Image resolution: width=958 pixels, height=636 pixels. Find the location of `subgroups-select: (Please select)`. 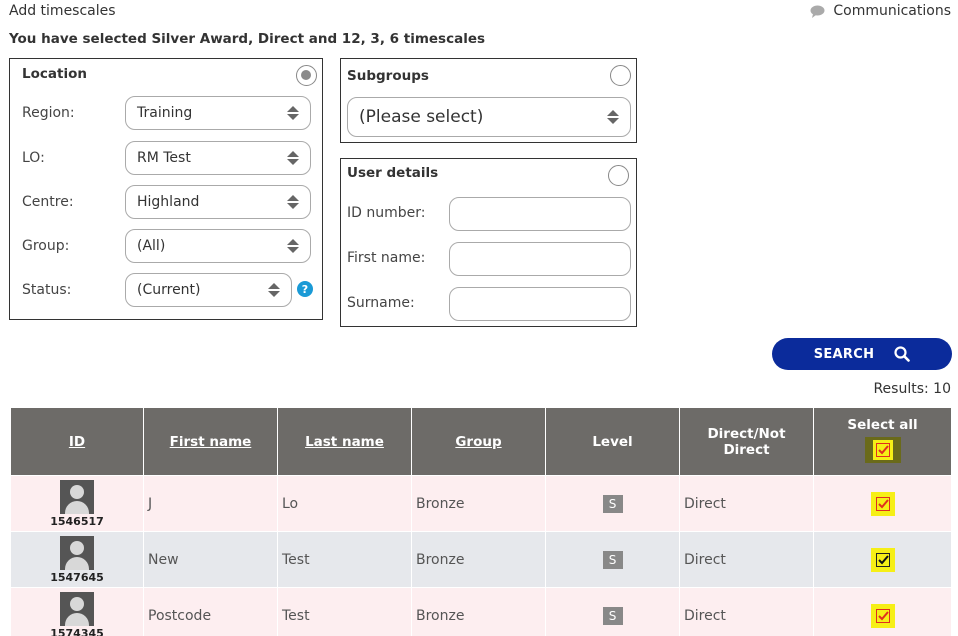

subgroups-select: (Please select) is located at coordinates (489, 117).